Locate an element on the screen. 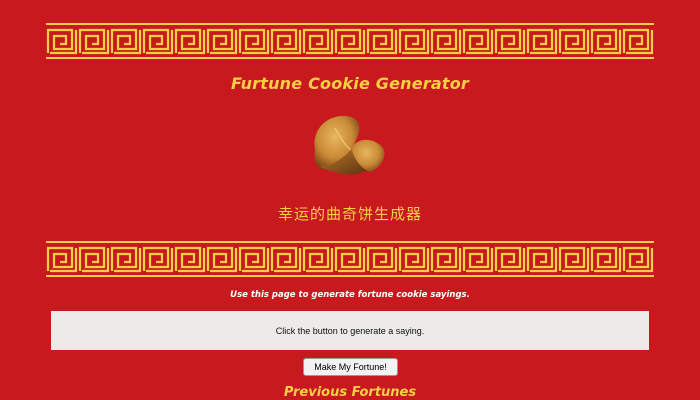  fret-border-top is located at coordinates (350, 41).